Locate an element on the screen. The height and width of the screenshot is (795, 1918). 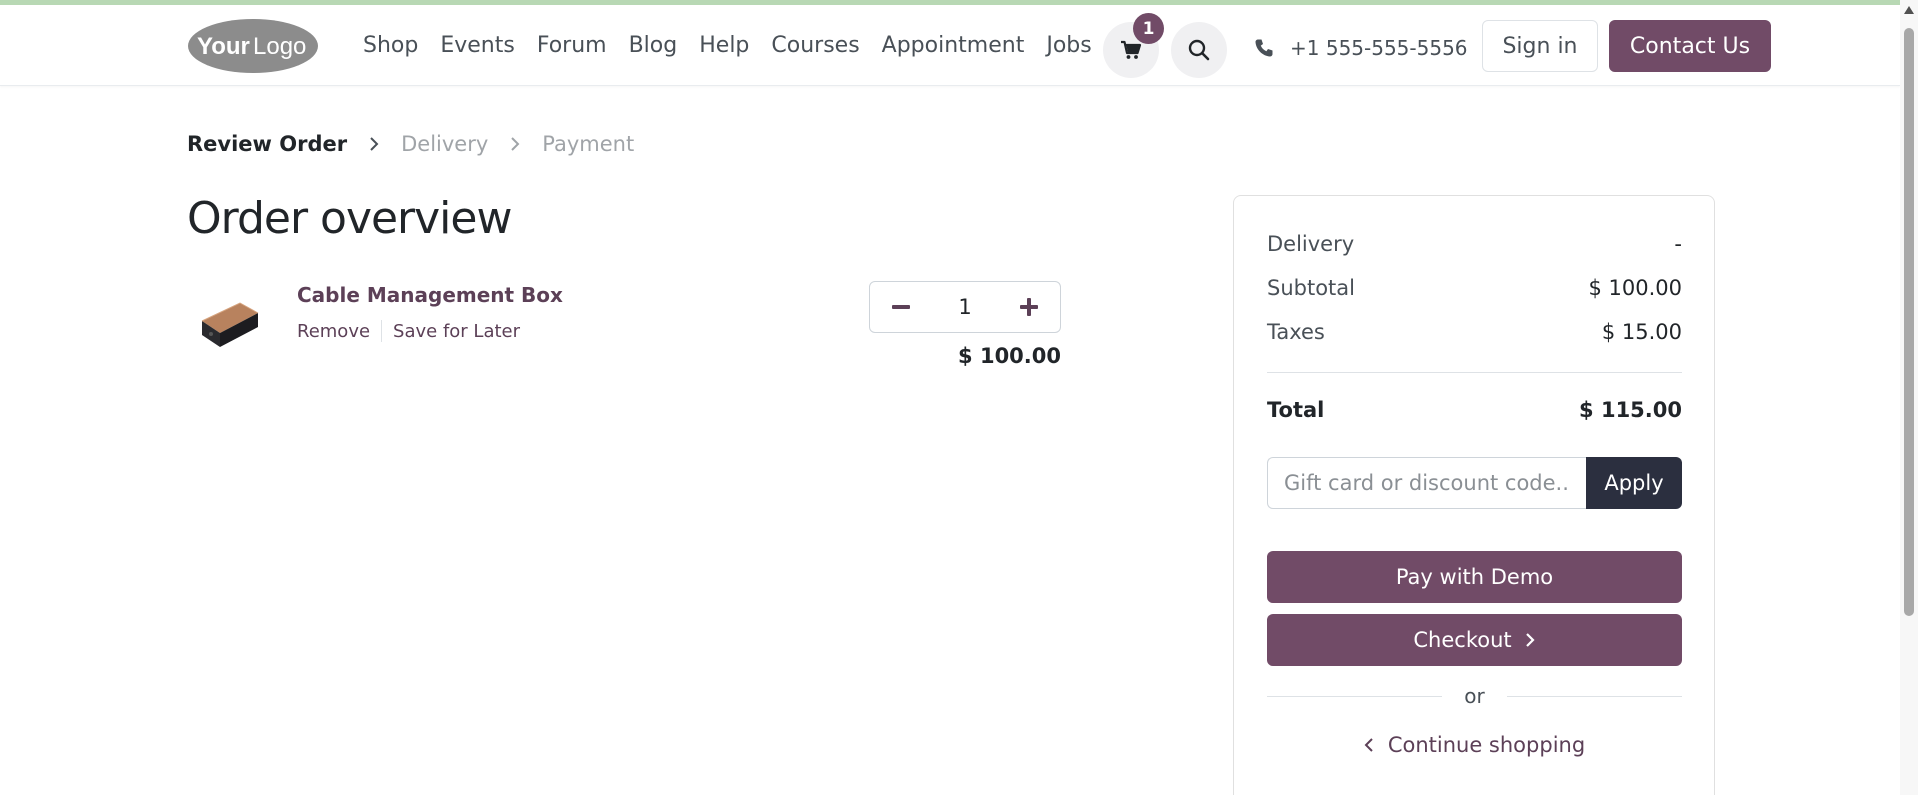
minus-icon is located at coordinates (901, 307).